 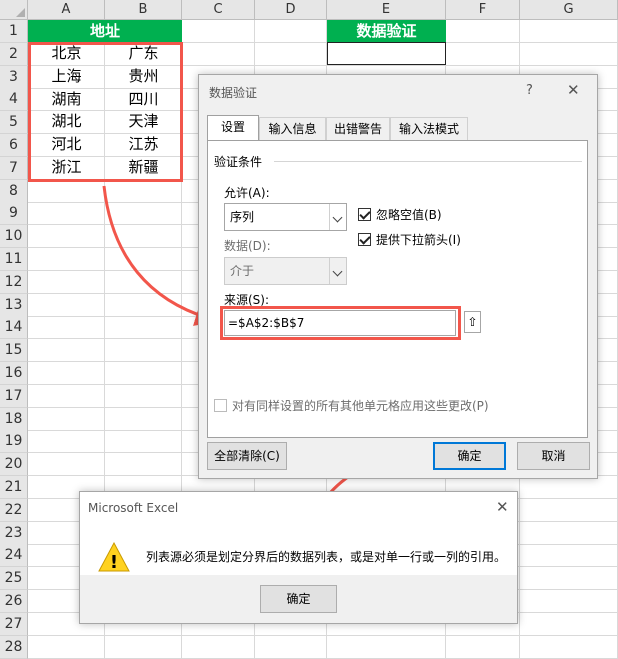 What do you see at coordinates (233, 128) in the screenshot?
I see `tab-settings: 设置` at bounding box center [233, 128].